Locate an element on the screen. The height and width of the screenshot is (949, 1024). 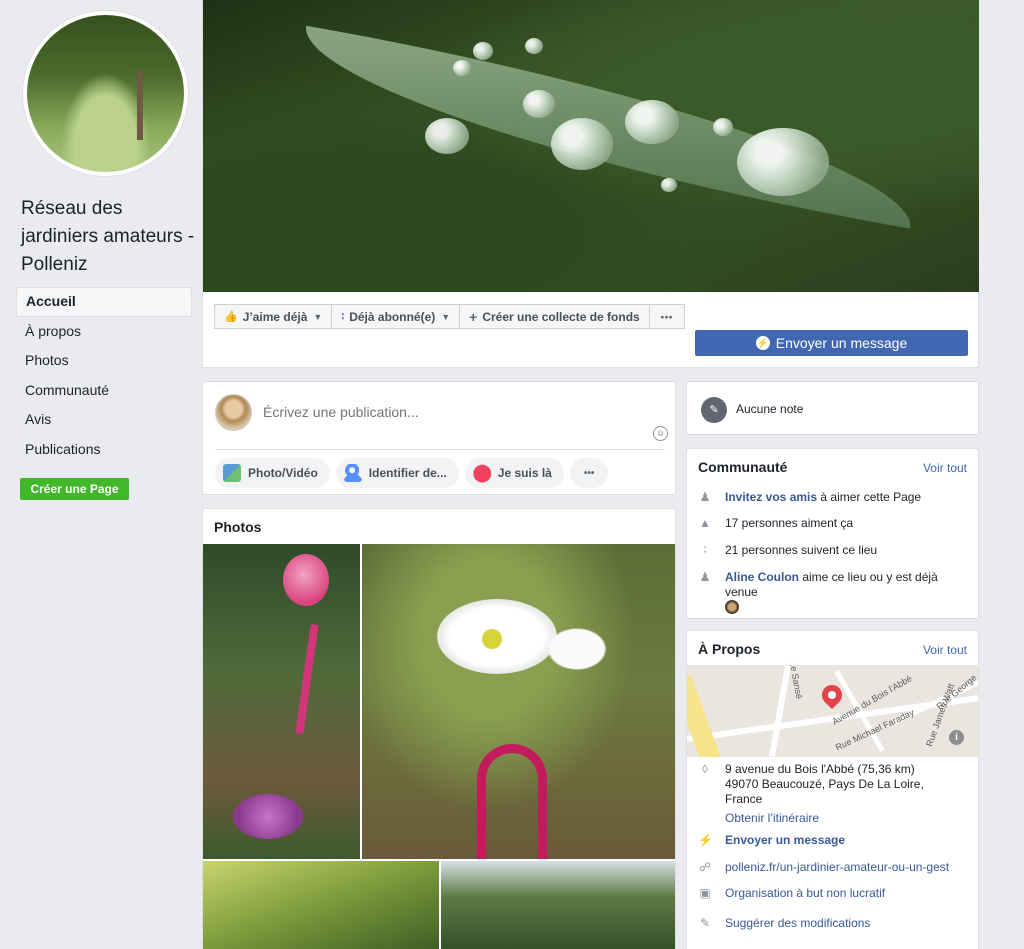
photo-green-leaves is located at coordinates (321, 905).